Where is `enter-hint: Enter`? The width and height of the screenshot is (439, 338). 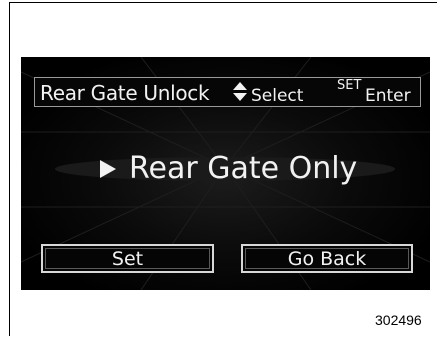
enter-hint: Enter is located at coordinates (388, 96).